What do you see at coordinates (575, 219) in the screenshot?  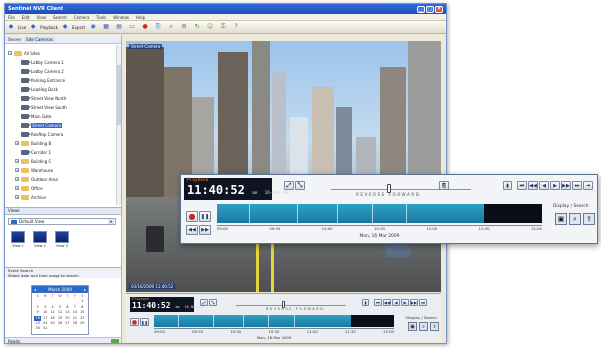 I see `callout-search-icon: ⌕` at bounding box center [575, 219].